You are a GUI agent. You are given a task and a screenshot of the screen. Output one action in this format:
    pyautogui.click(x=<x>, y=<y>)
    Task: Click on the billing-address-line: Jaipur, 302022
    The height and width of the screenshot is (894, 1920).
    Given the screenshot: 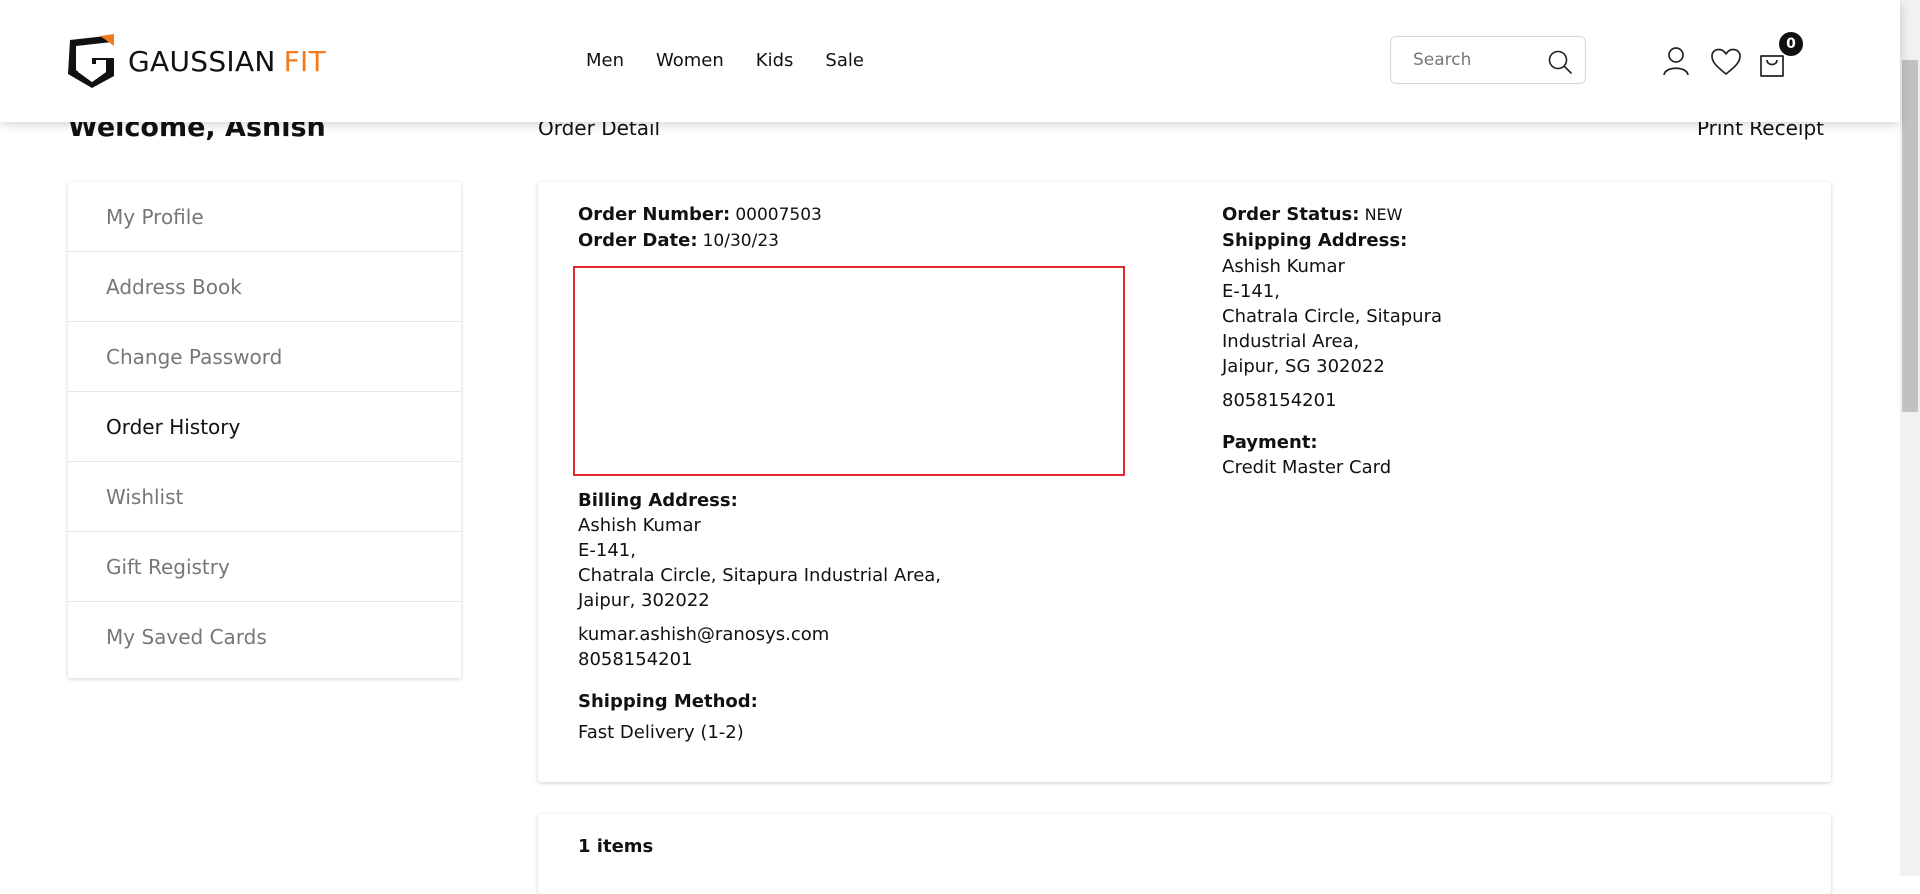 What is the action you would take?
    pyautogui.click(x=644, y=600)
    